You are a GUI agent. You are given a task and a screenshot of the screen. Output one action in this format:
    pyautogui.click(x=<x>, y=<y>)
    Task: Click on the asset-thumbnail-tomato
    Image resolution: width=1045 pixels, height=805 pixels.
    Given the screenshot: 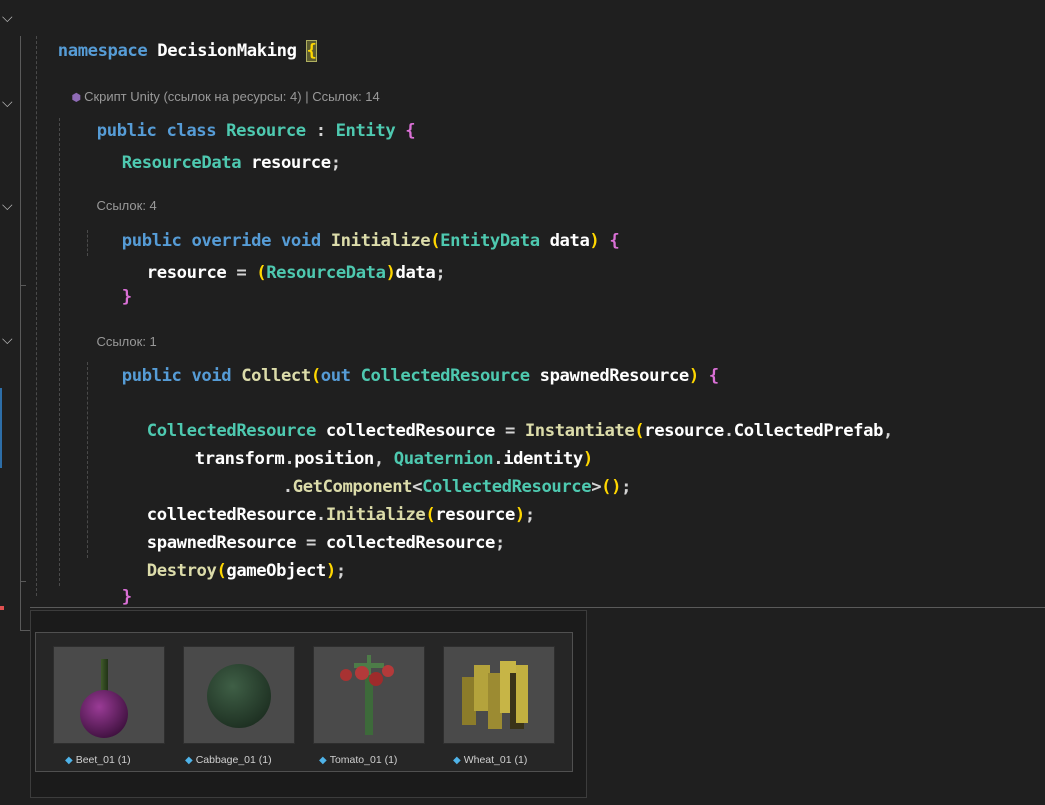 What is the action you would take?
    pyautogui.click(x=369, y=695)
    